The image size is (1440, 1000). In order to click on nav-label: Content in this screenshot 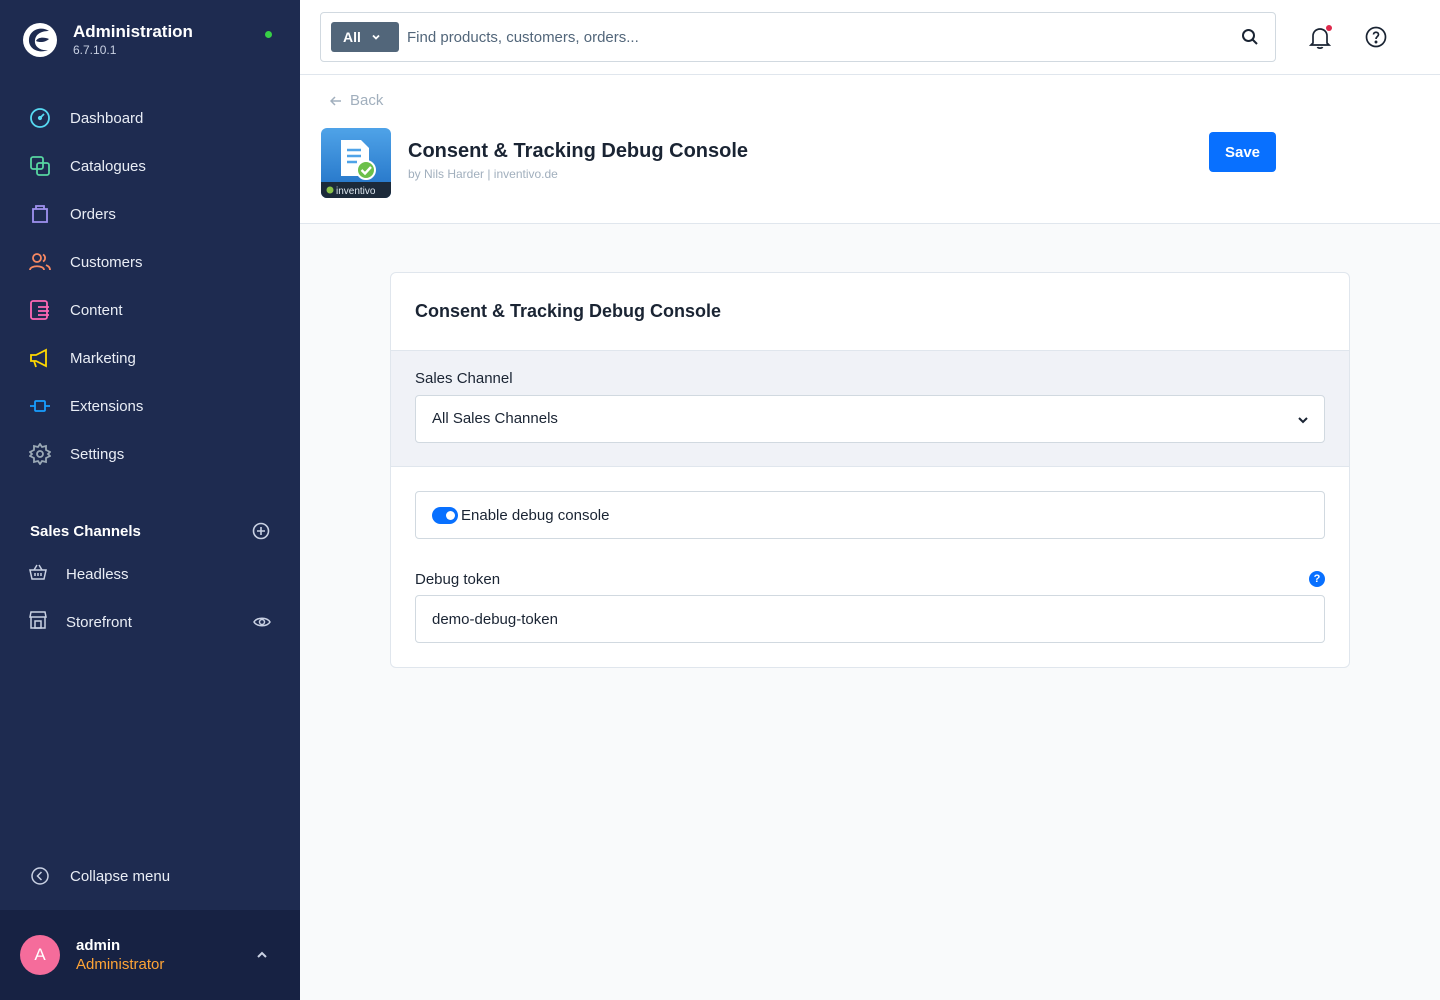, I will do `click(96, 310)`.